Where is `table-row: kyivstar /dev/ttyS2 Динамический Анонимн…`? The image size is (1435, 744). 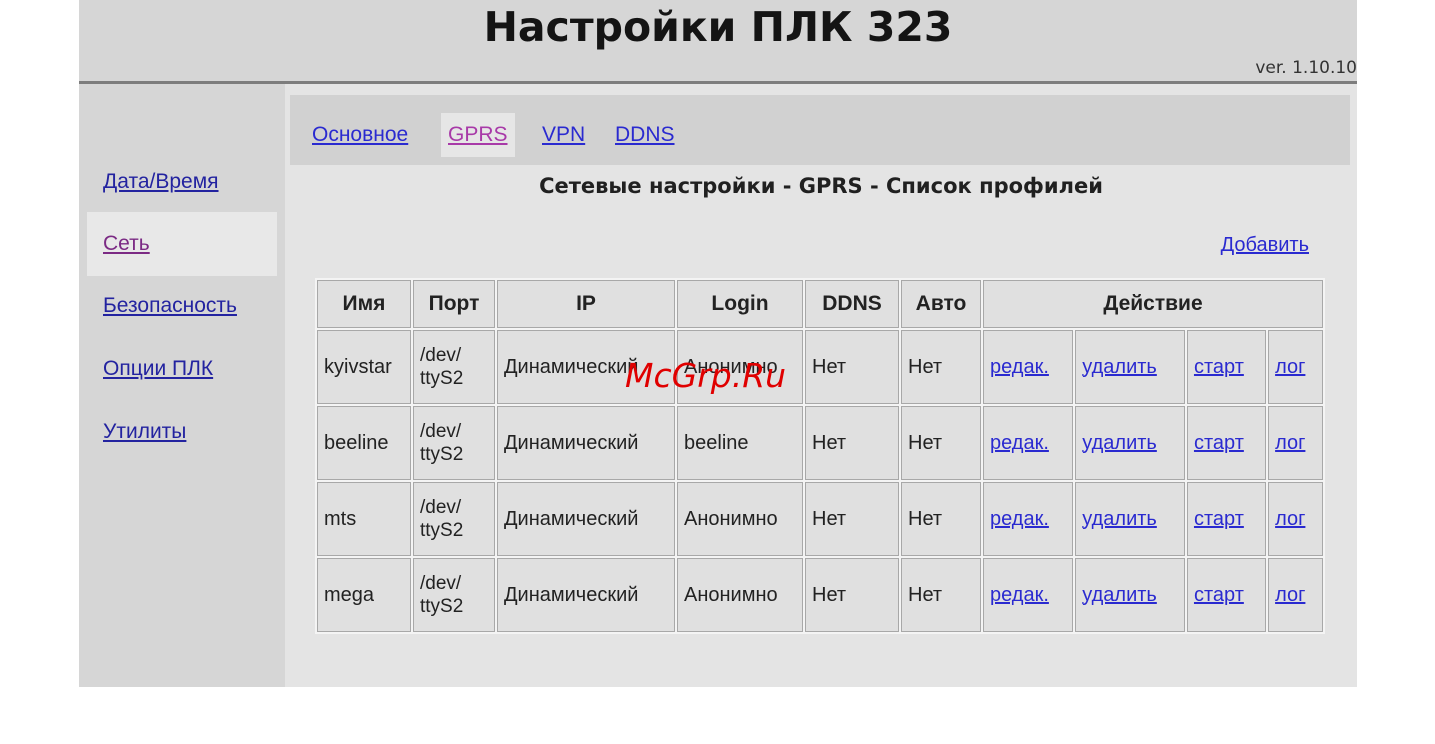 table-row: kyivstar /dev/ttyS2 Динамический Анонимн… is located at coordinates (820, 367).